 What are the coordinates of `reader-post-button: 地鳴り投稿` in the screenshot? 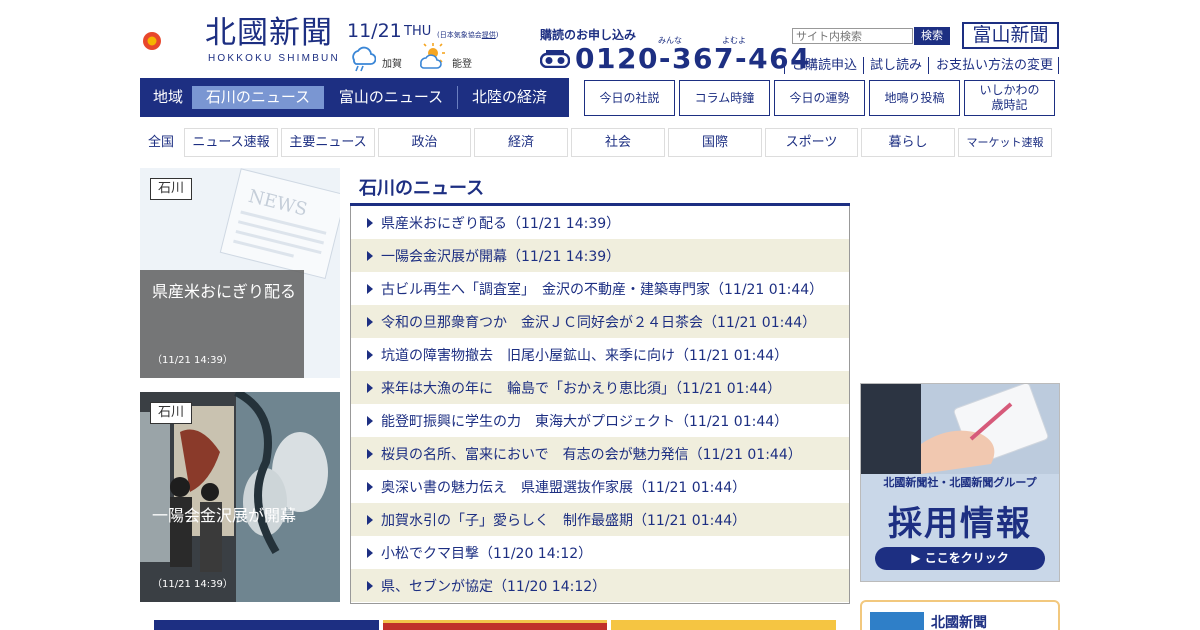 It's located at (914, 98).